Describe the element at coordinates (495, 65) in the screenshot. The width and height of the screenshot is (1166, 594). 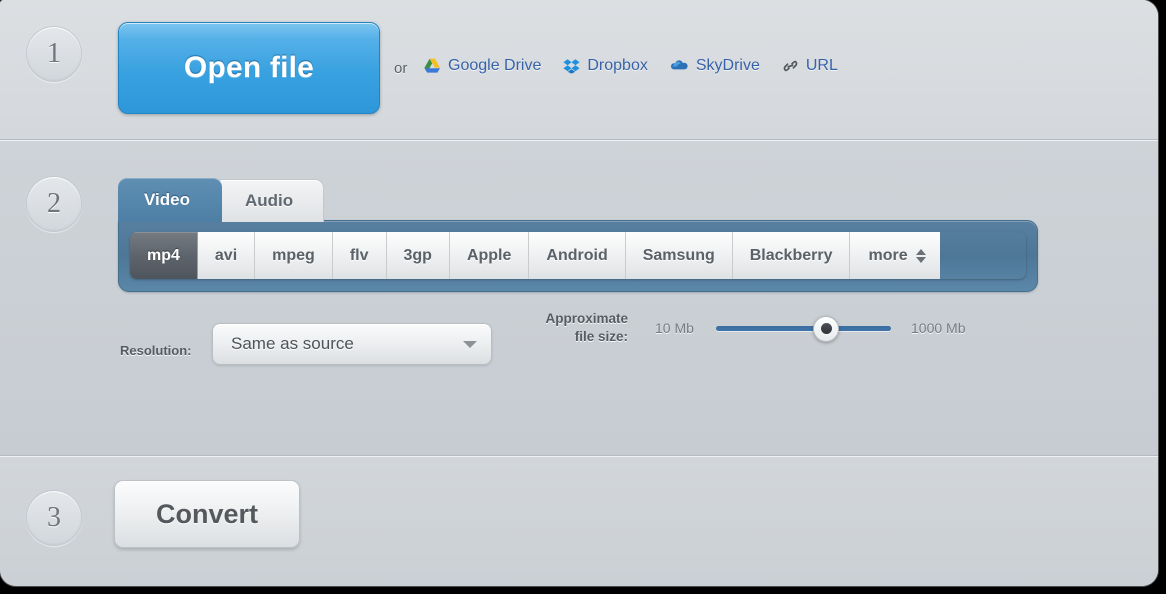
I see `google-drive-label: Google Drive` at that location.